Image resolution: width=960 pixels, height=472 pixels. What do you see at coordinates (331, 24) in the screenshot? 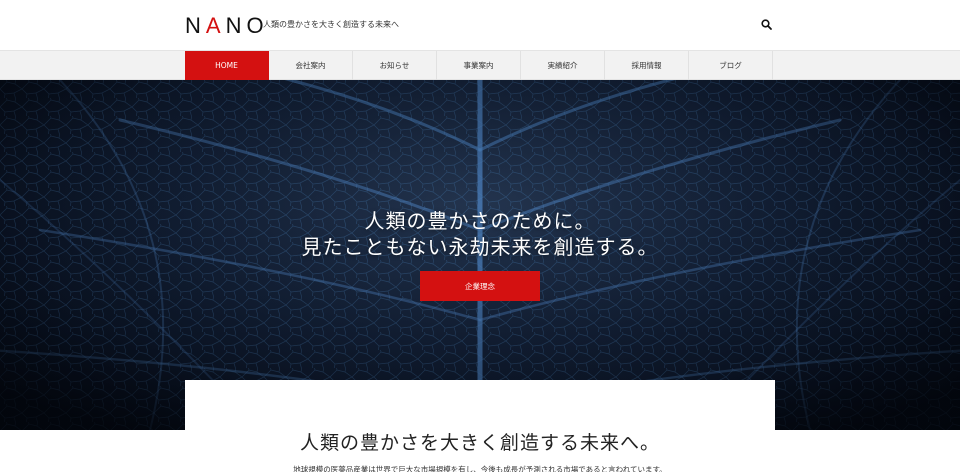
I see `site-tagline: 人類の豊かさを大きく創造する未来へ` at bounding box center [331, 24].